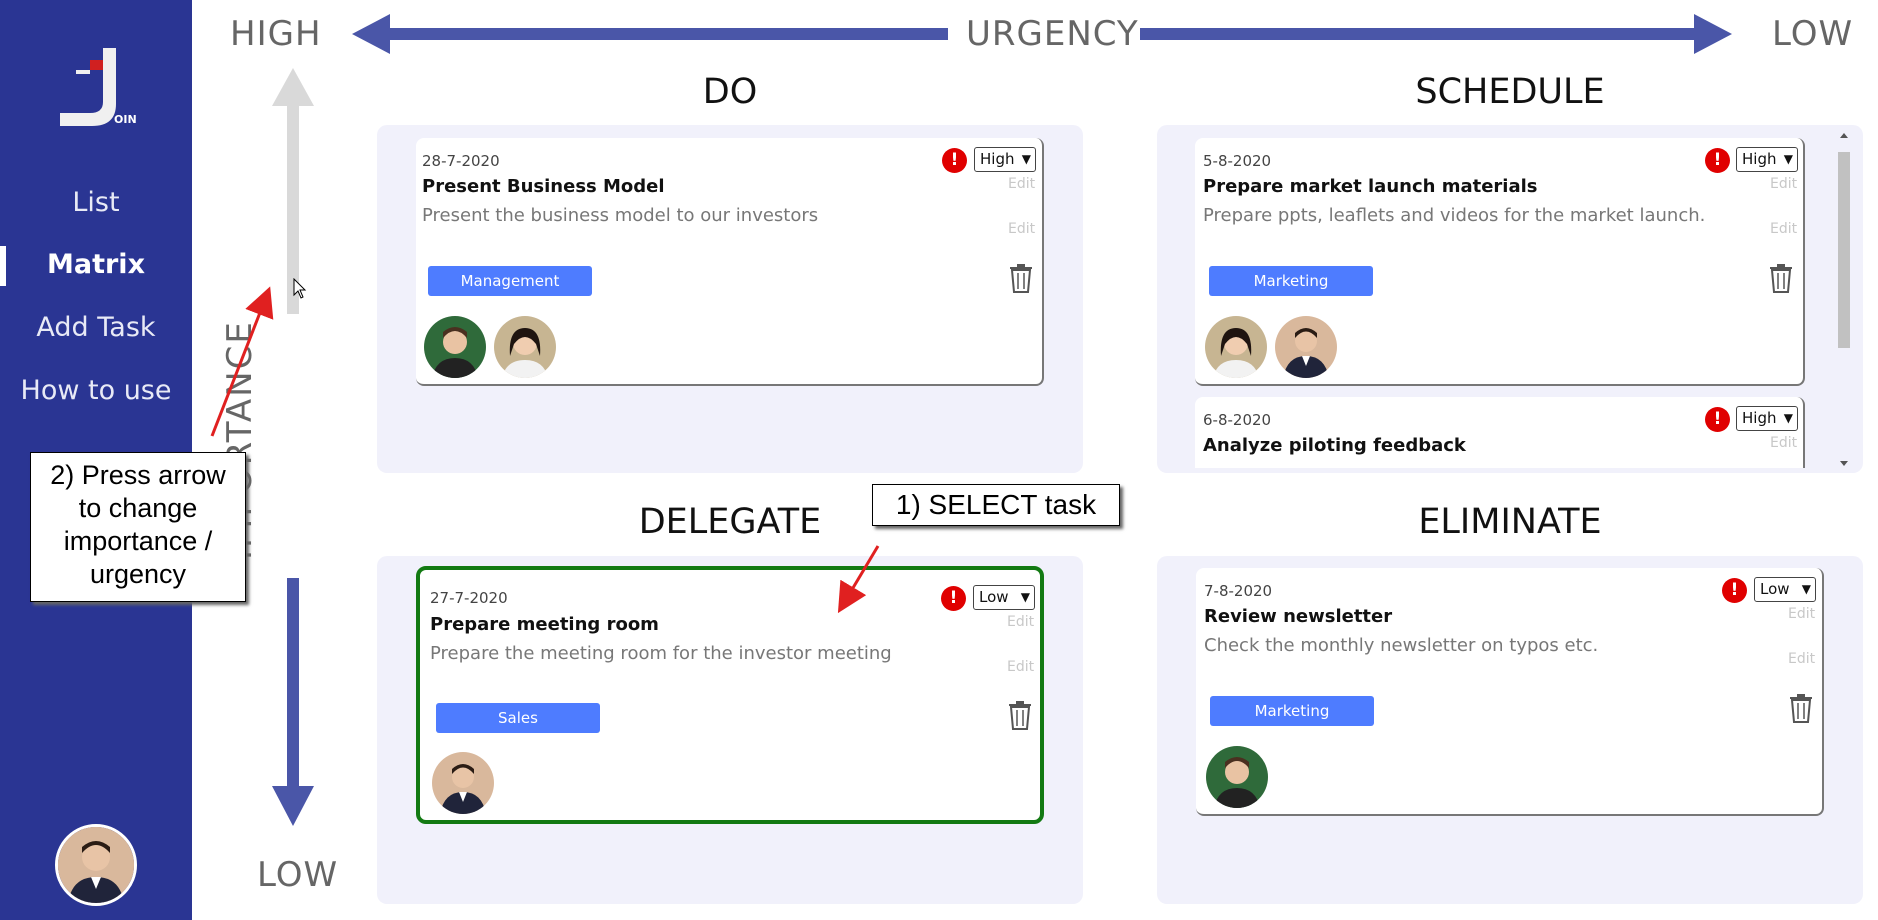 The image size is (1878, 920). I want to click on task-category-tag: Management, so click(510, 281).